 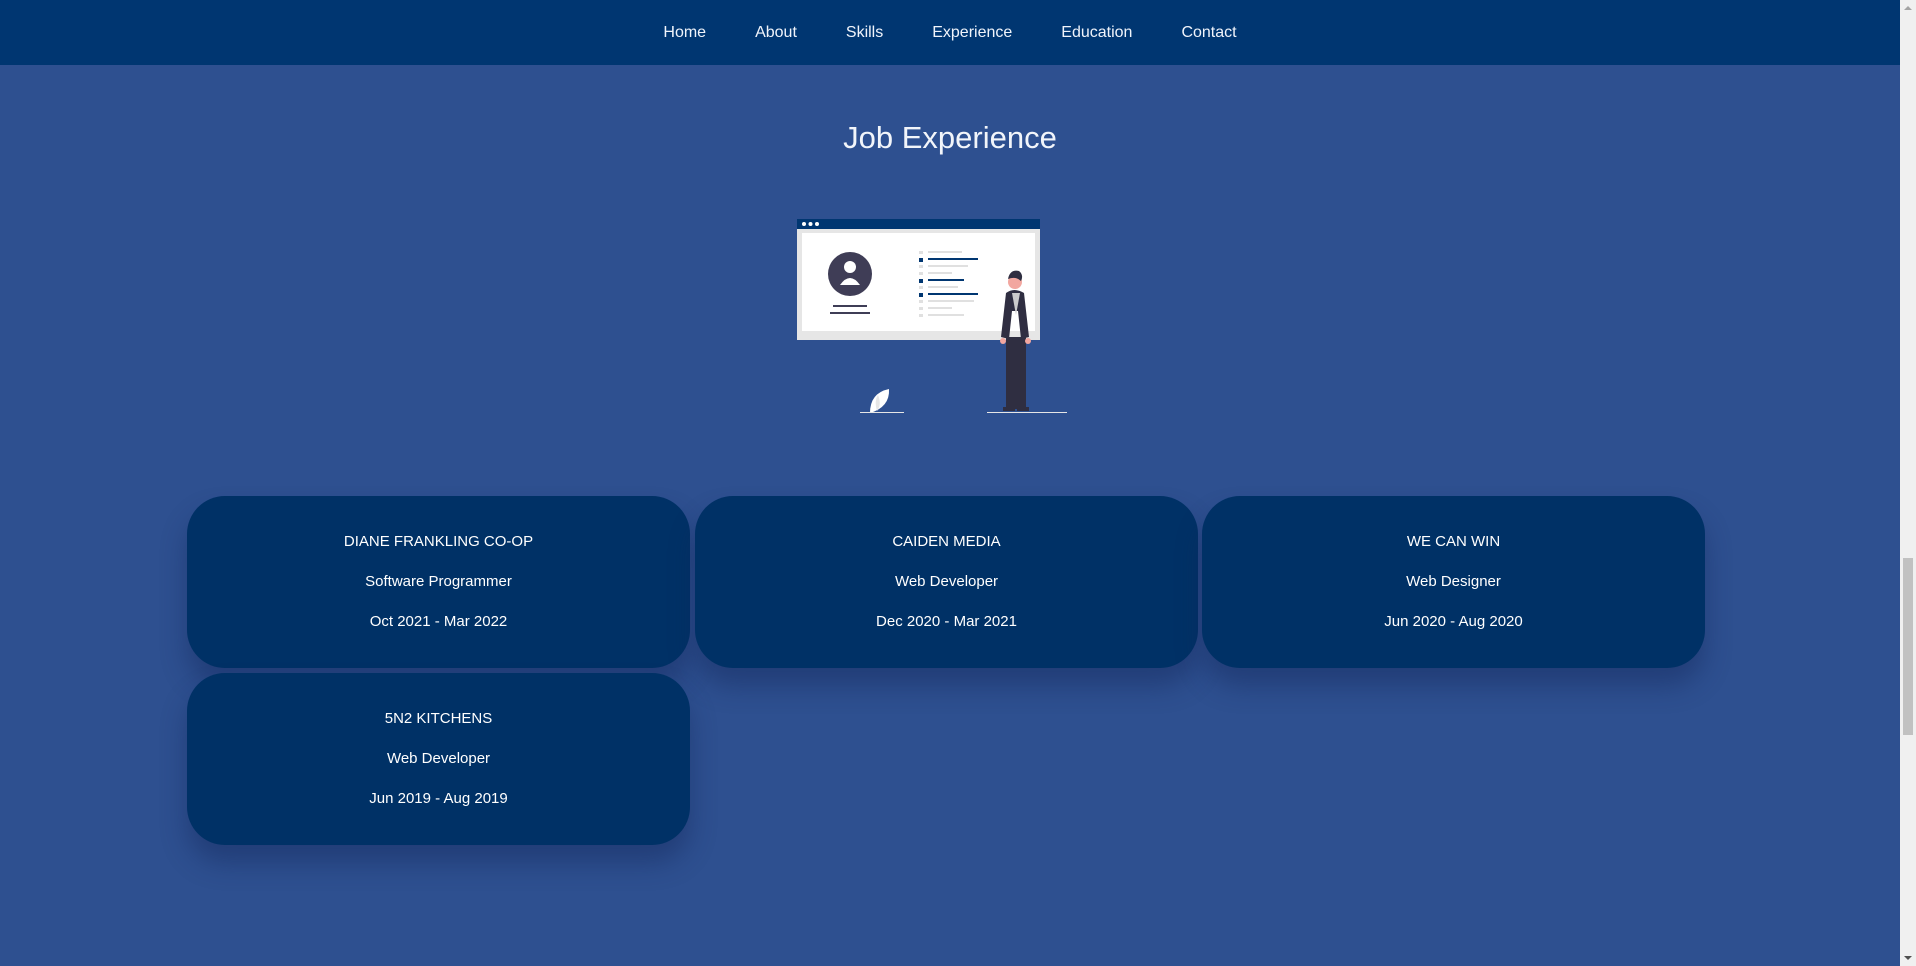 I want to click on nav-link-skills: Skills, so click(x=864, y=33).